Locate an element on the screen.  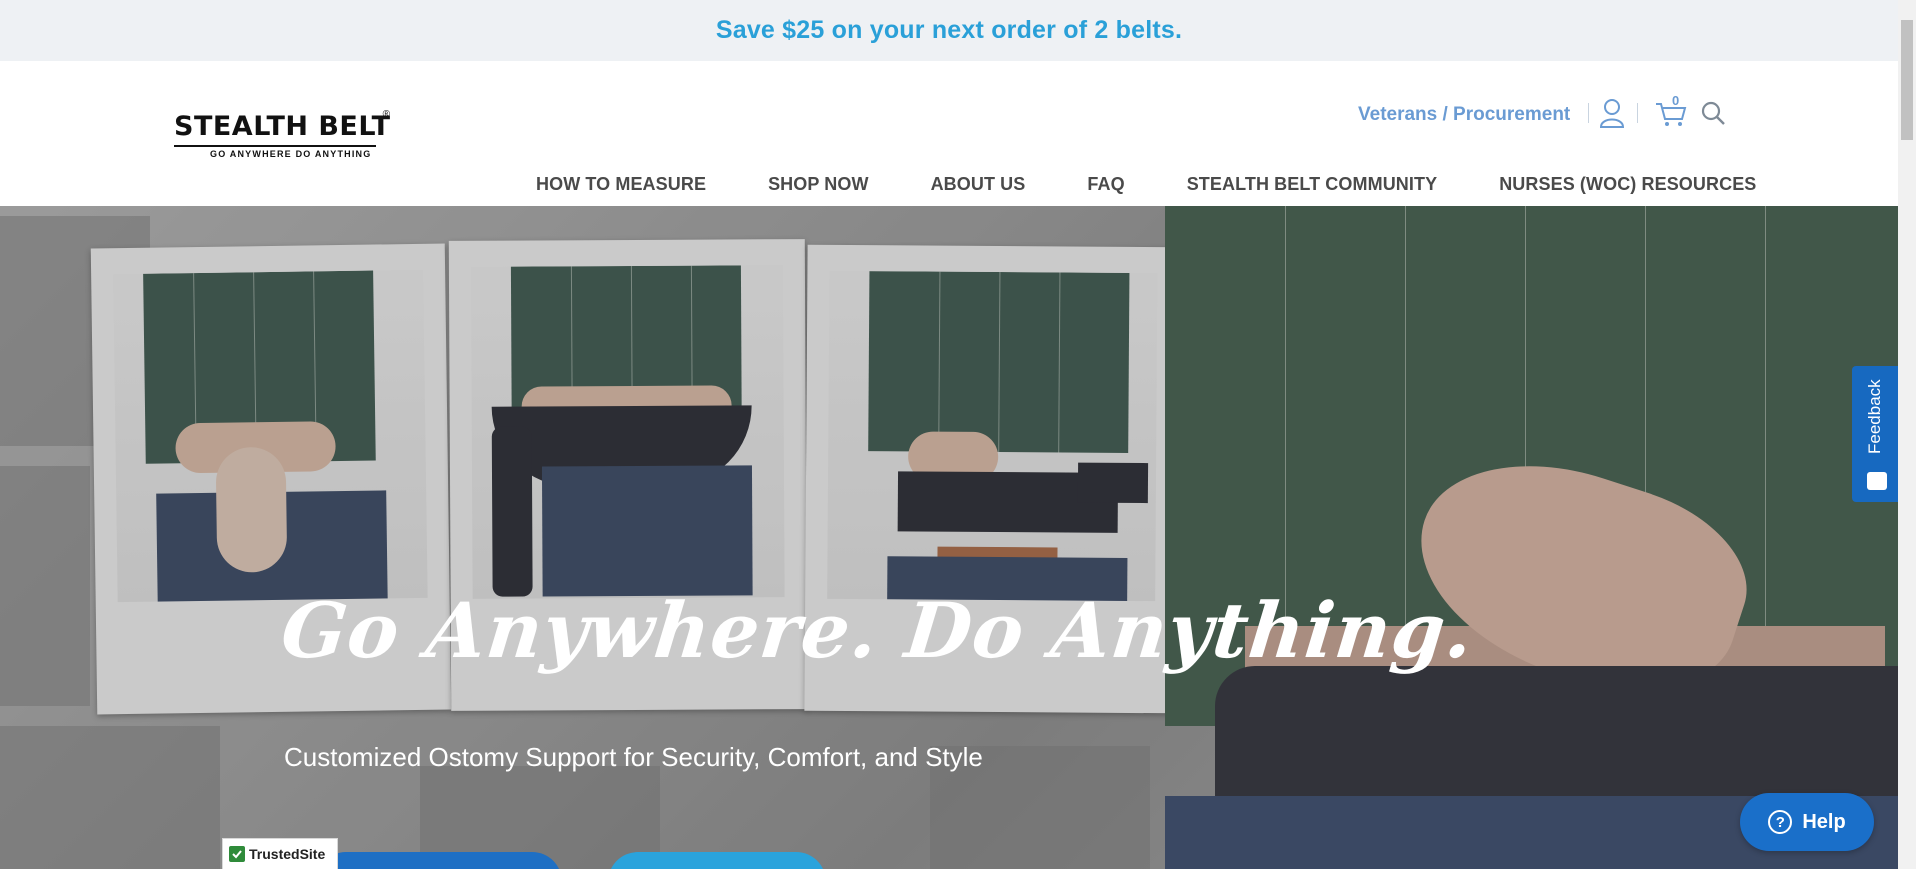
cart-icon is located at coordinates (1671, 114).